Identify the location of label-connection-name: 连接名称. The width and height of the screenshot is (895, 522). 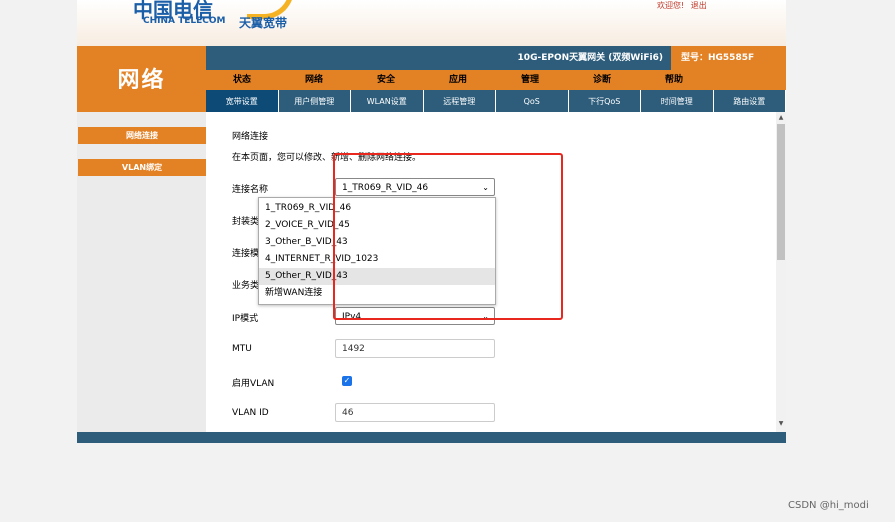
(250, 190).